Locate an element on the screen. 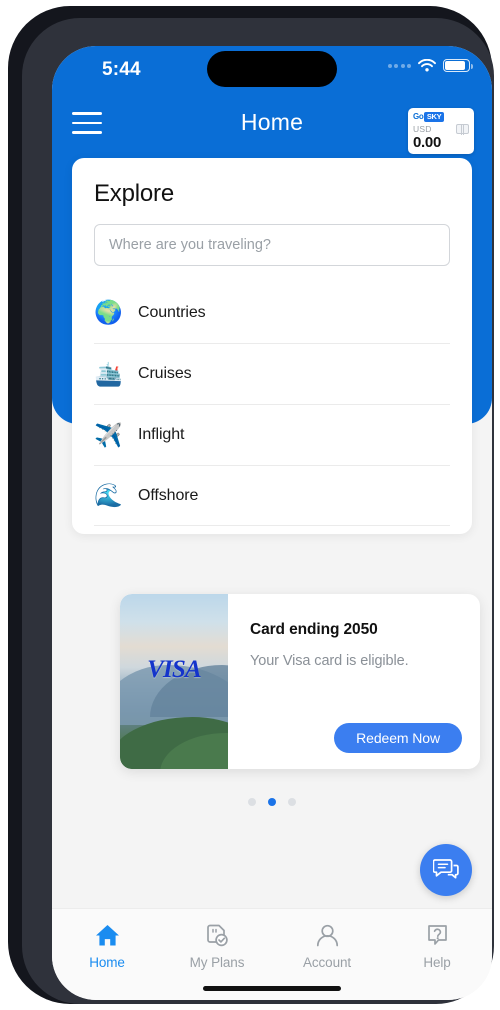 The width and height of the screenshot is (500, 1010). status-bar: 5:44 is located at coordinates (272, 69).